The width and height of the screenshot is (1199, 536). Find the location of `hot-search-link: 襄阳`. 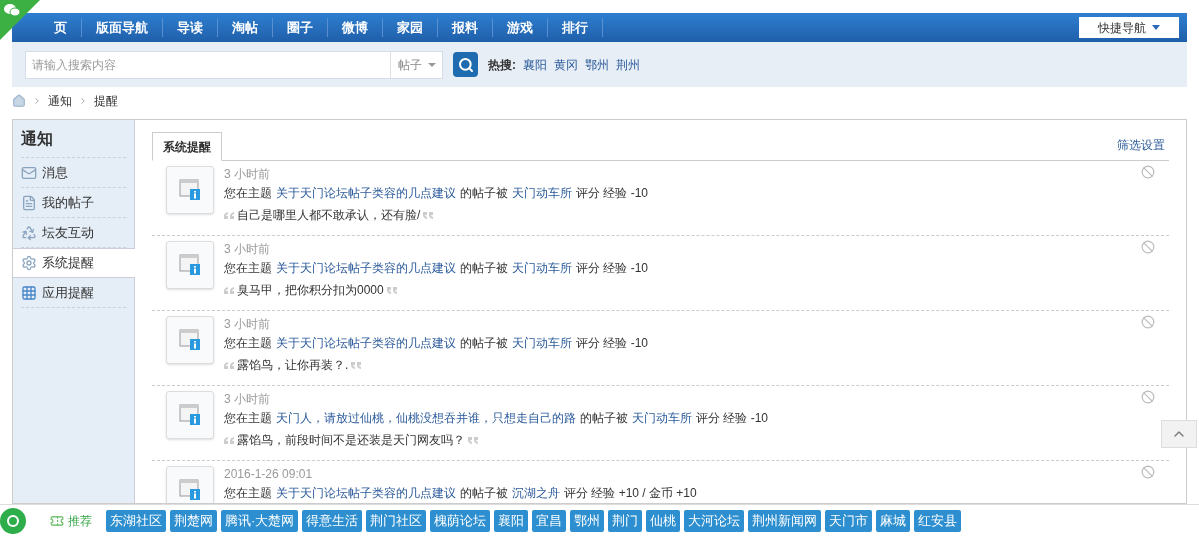

hot-search-link: 襄阳 is located at coordinates (535, 64).